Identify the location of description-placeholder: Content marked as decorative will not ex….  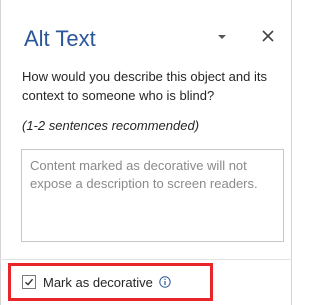
(144, 174).